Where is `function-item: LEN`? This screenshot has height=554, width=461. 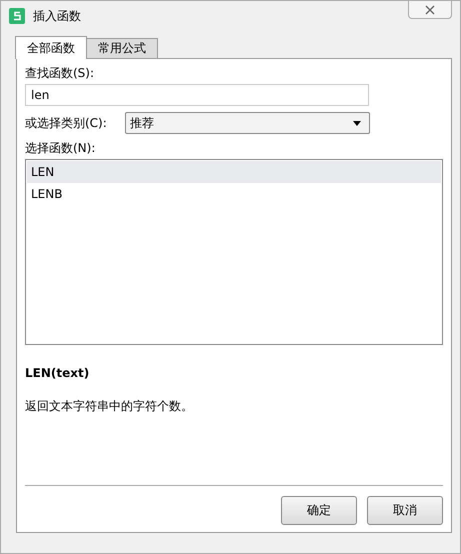
function-item: LEN is located at coordinates (234, 172).